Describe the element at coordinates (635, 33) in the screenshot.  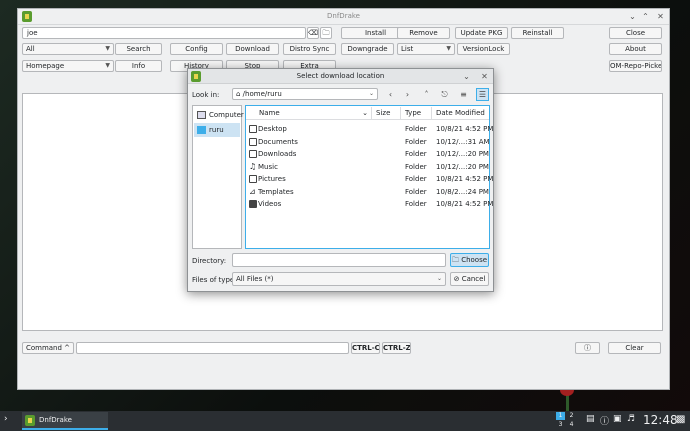
I see `close-button: Close` at that location.